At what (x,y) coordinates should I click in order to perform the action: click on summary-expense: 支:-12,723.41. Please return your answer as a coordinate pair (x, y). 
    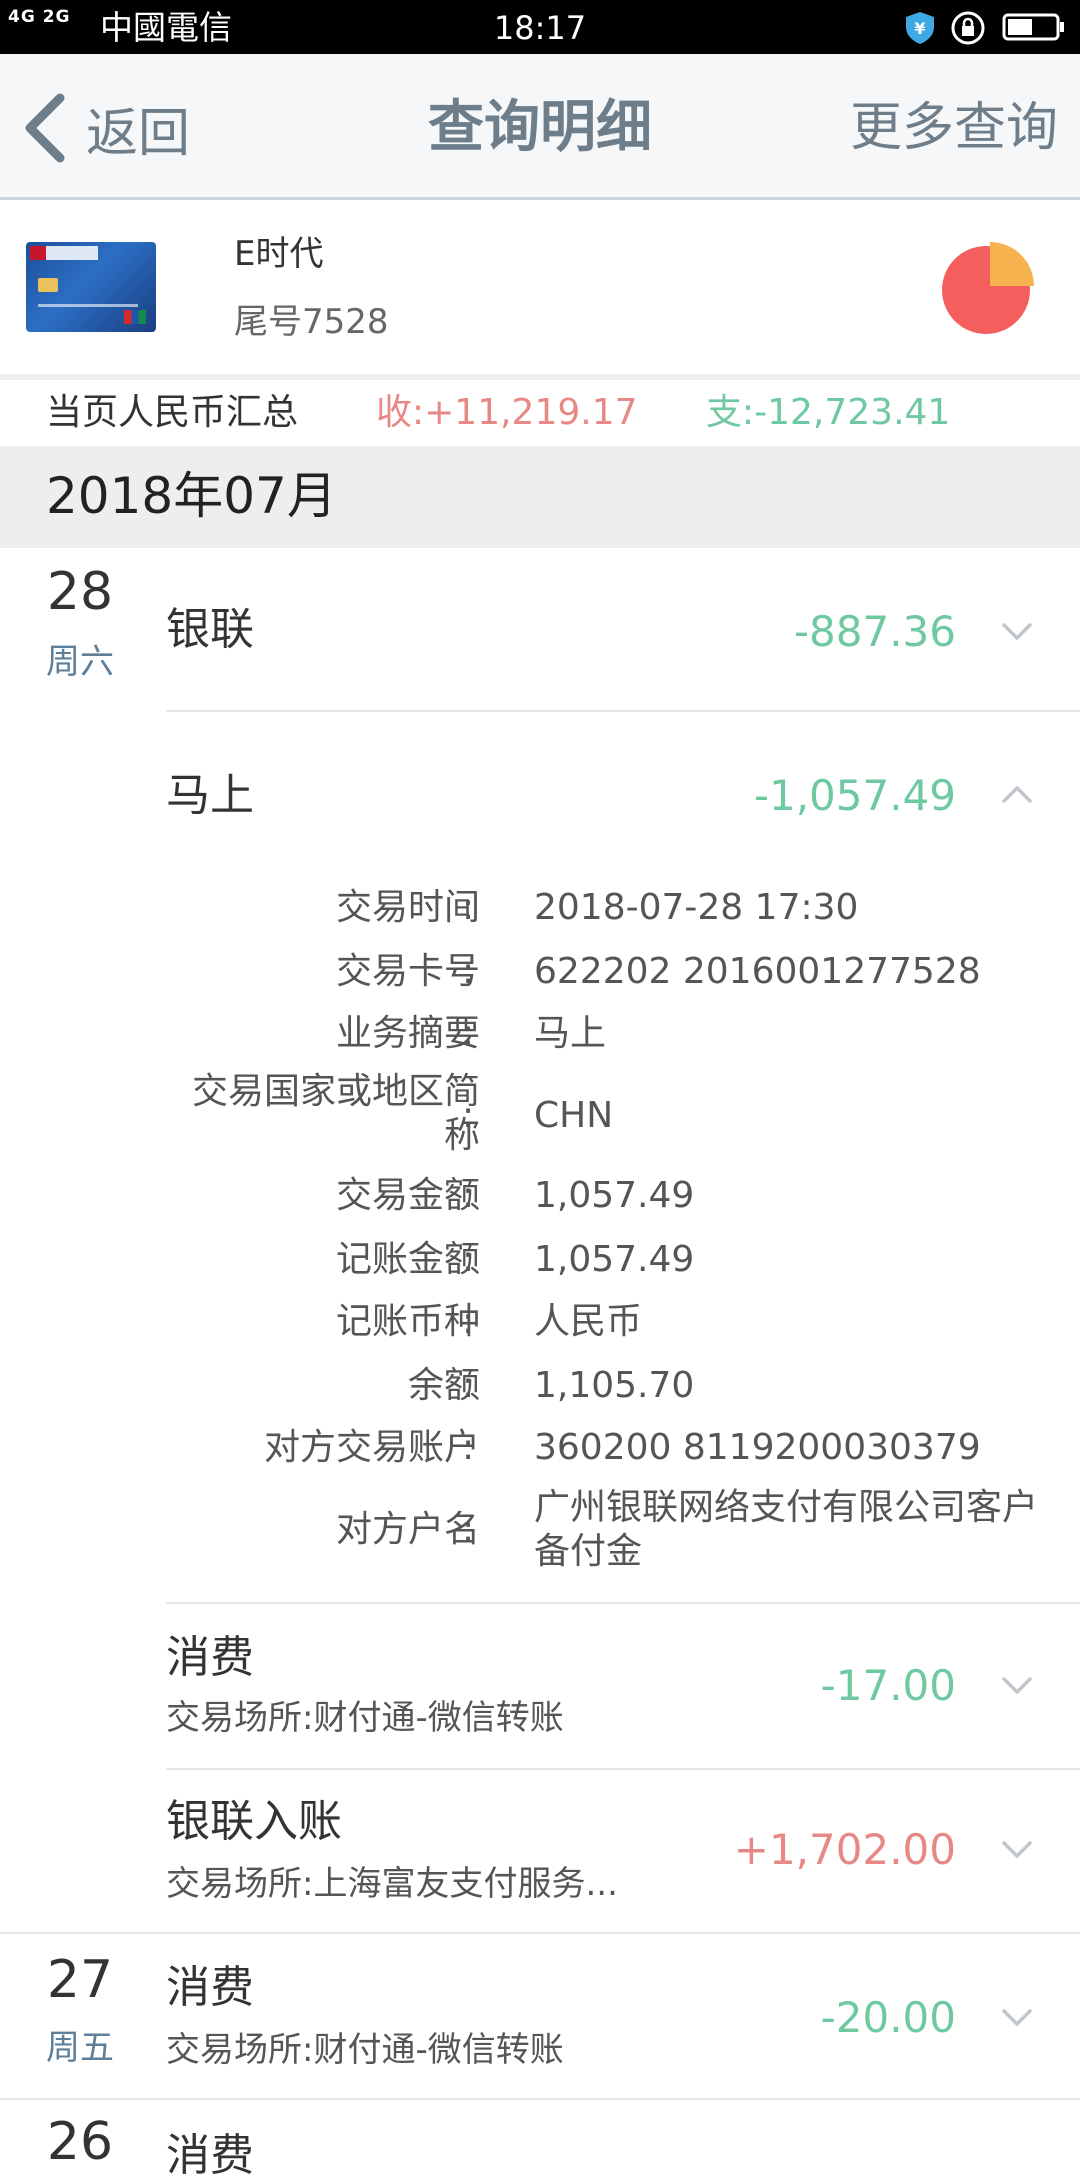
    Looking at the image, I should click on (828, 412).